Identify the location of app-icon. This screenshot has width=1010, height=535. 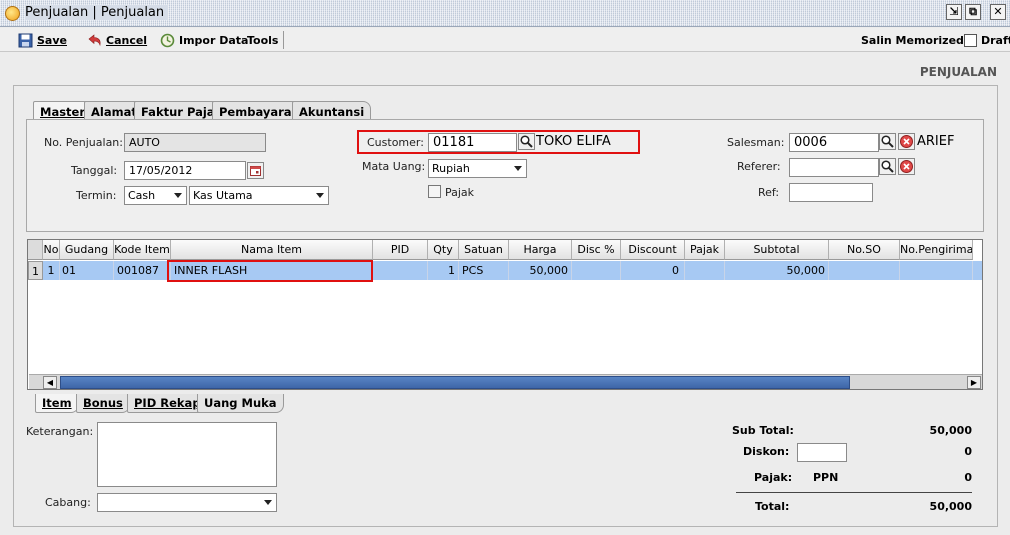
(12, 13).